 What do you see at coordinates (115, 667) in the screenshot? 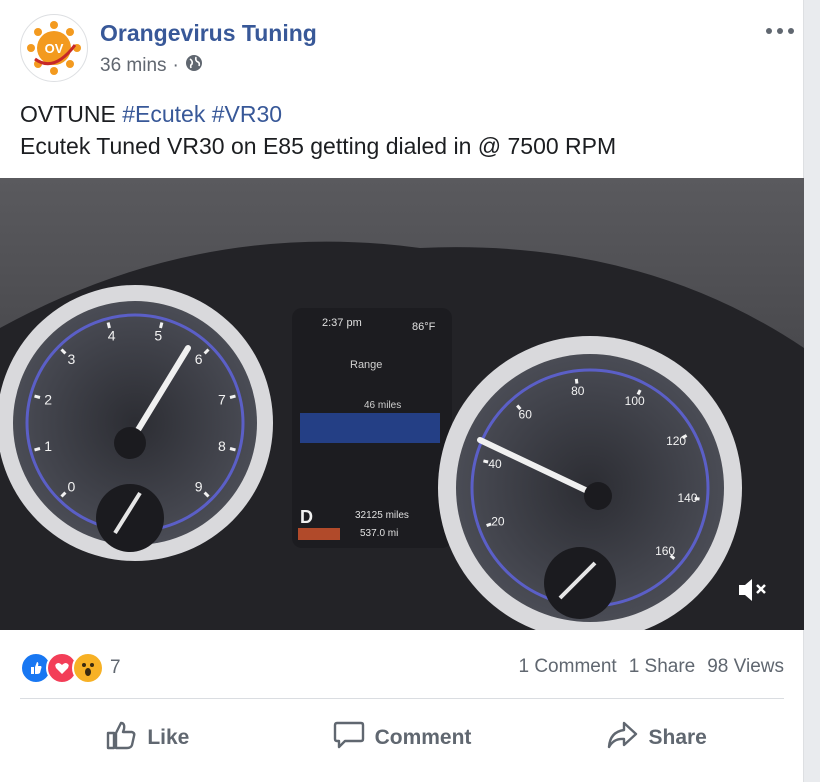
I see `reaction-count: 7` at bounding box center [115, 667].